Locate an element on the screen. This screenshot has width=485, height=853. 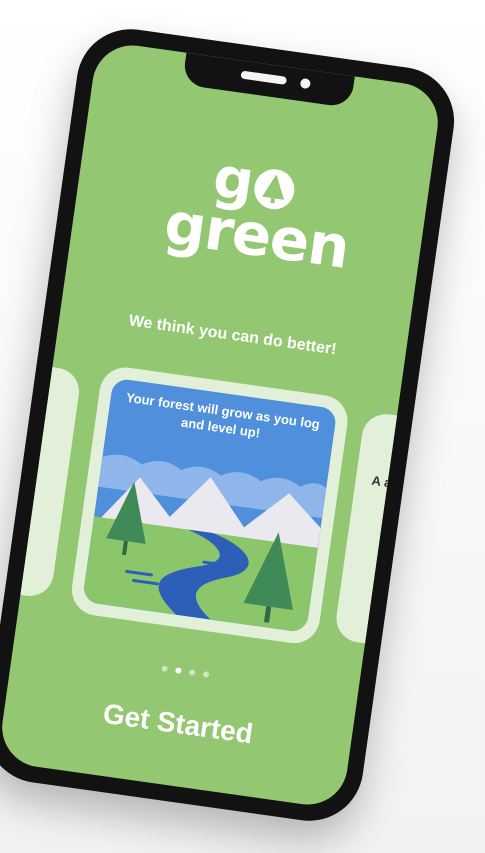
speaker-icon is located at coordinates (264, 77).